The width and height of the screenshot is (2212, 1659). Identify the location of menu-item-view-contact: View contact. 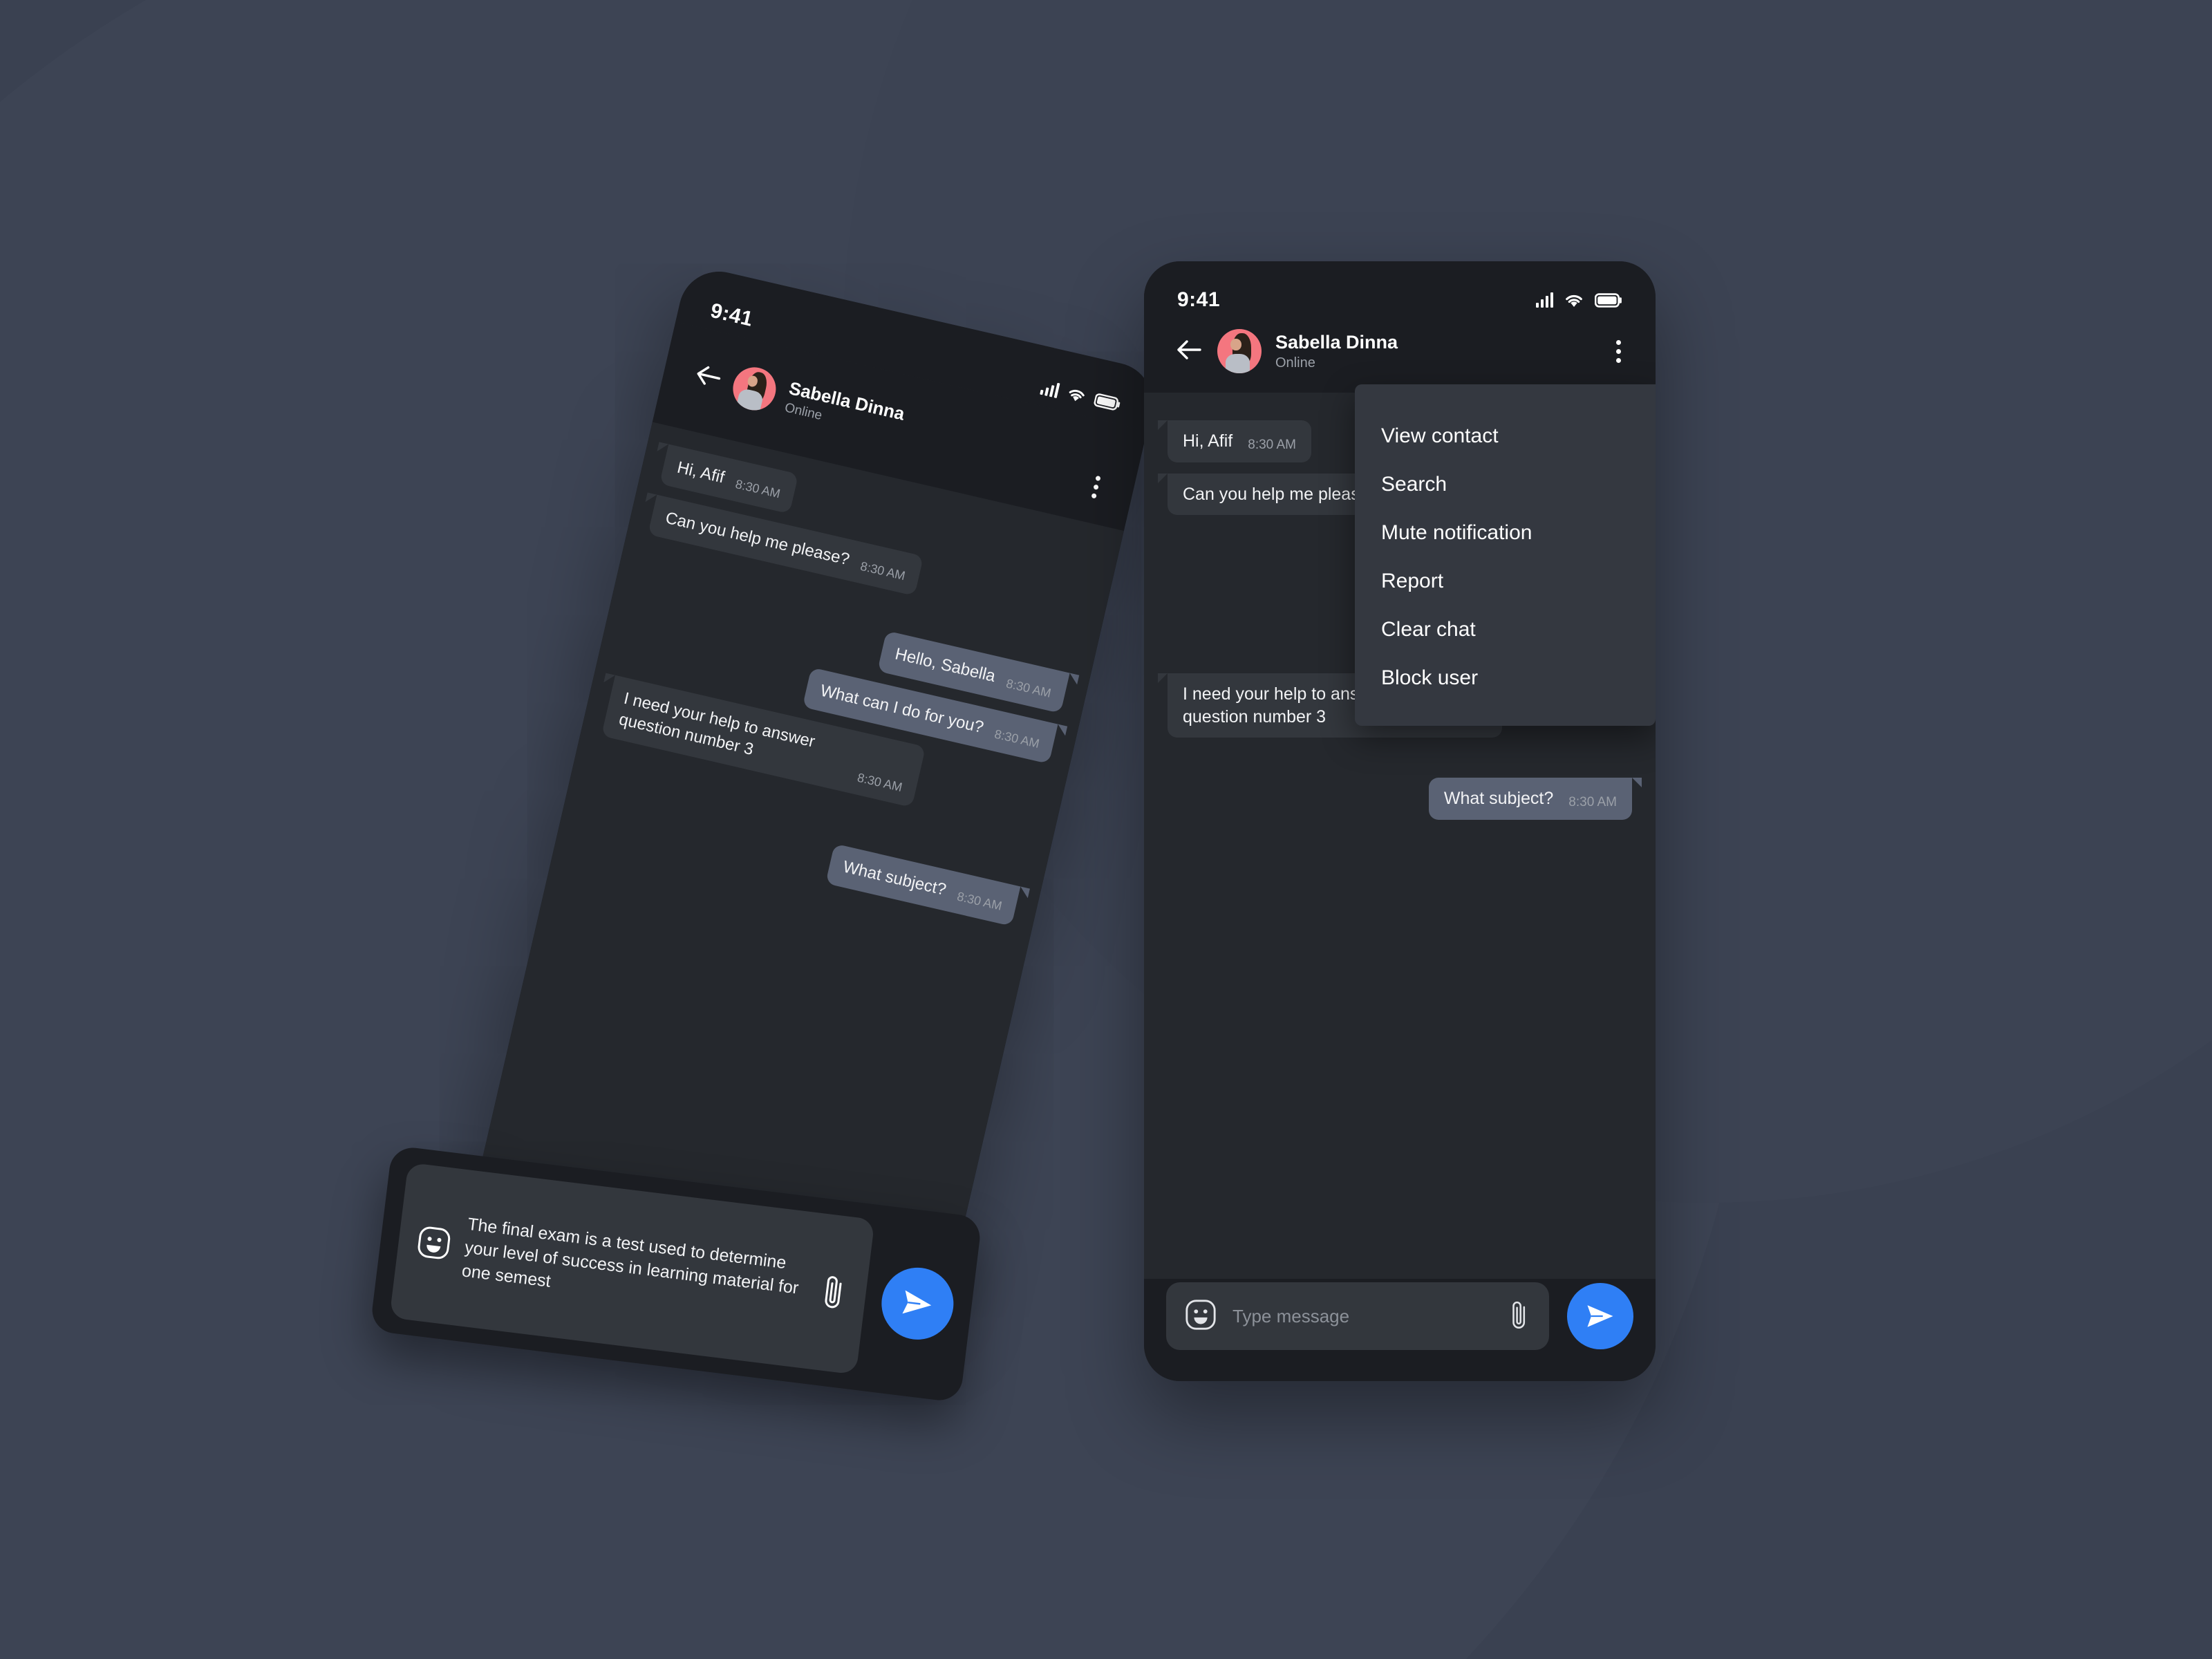
(1506, 436).